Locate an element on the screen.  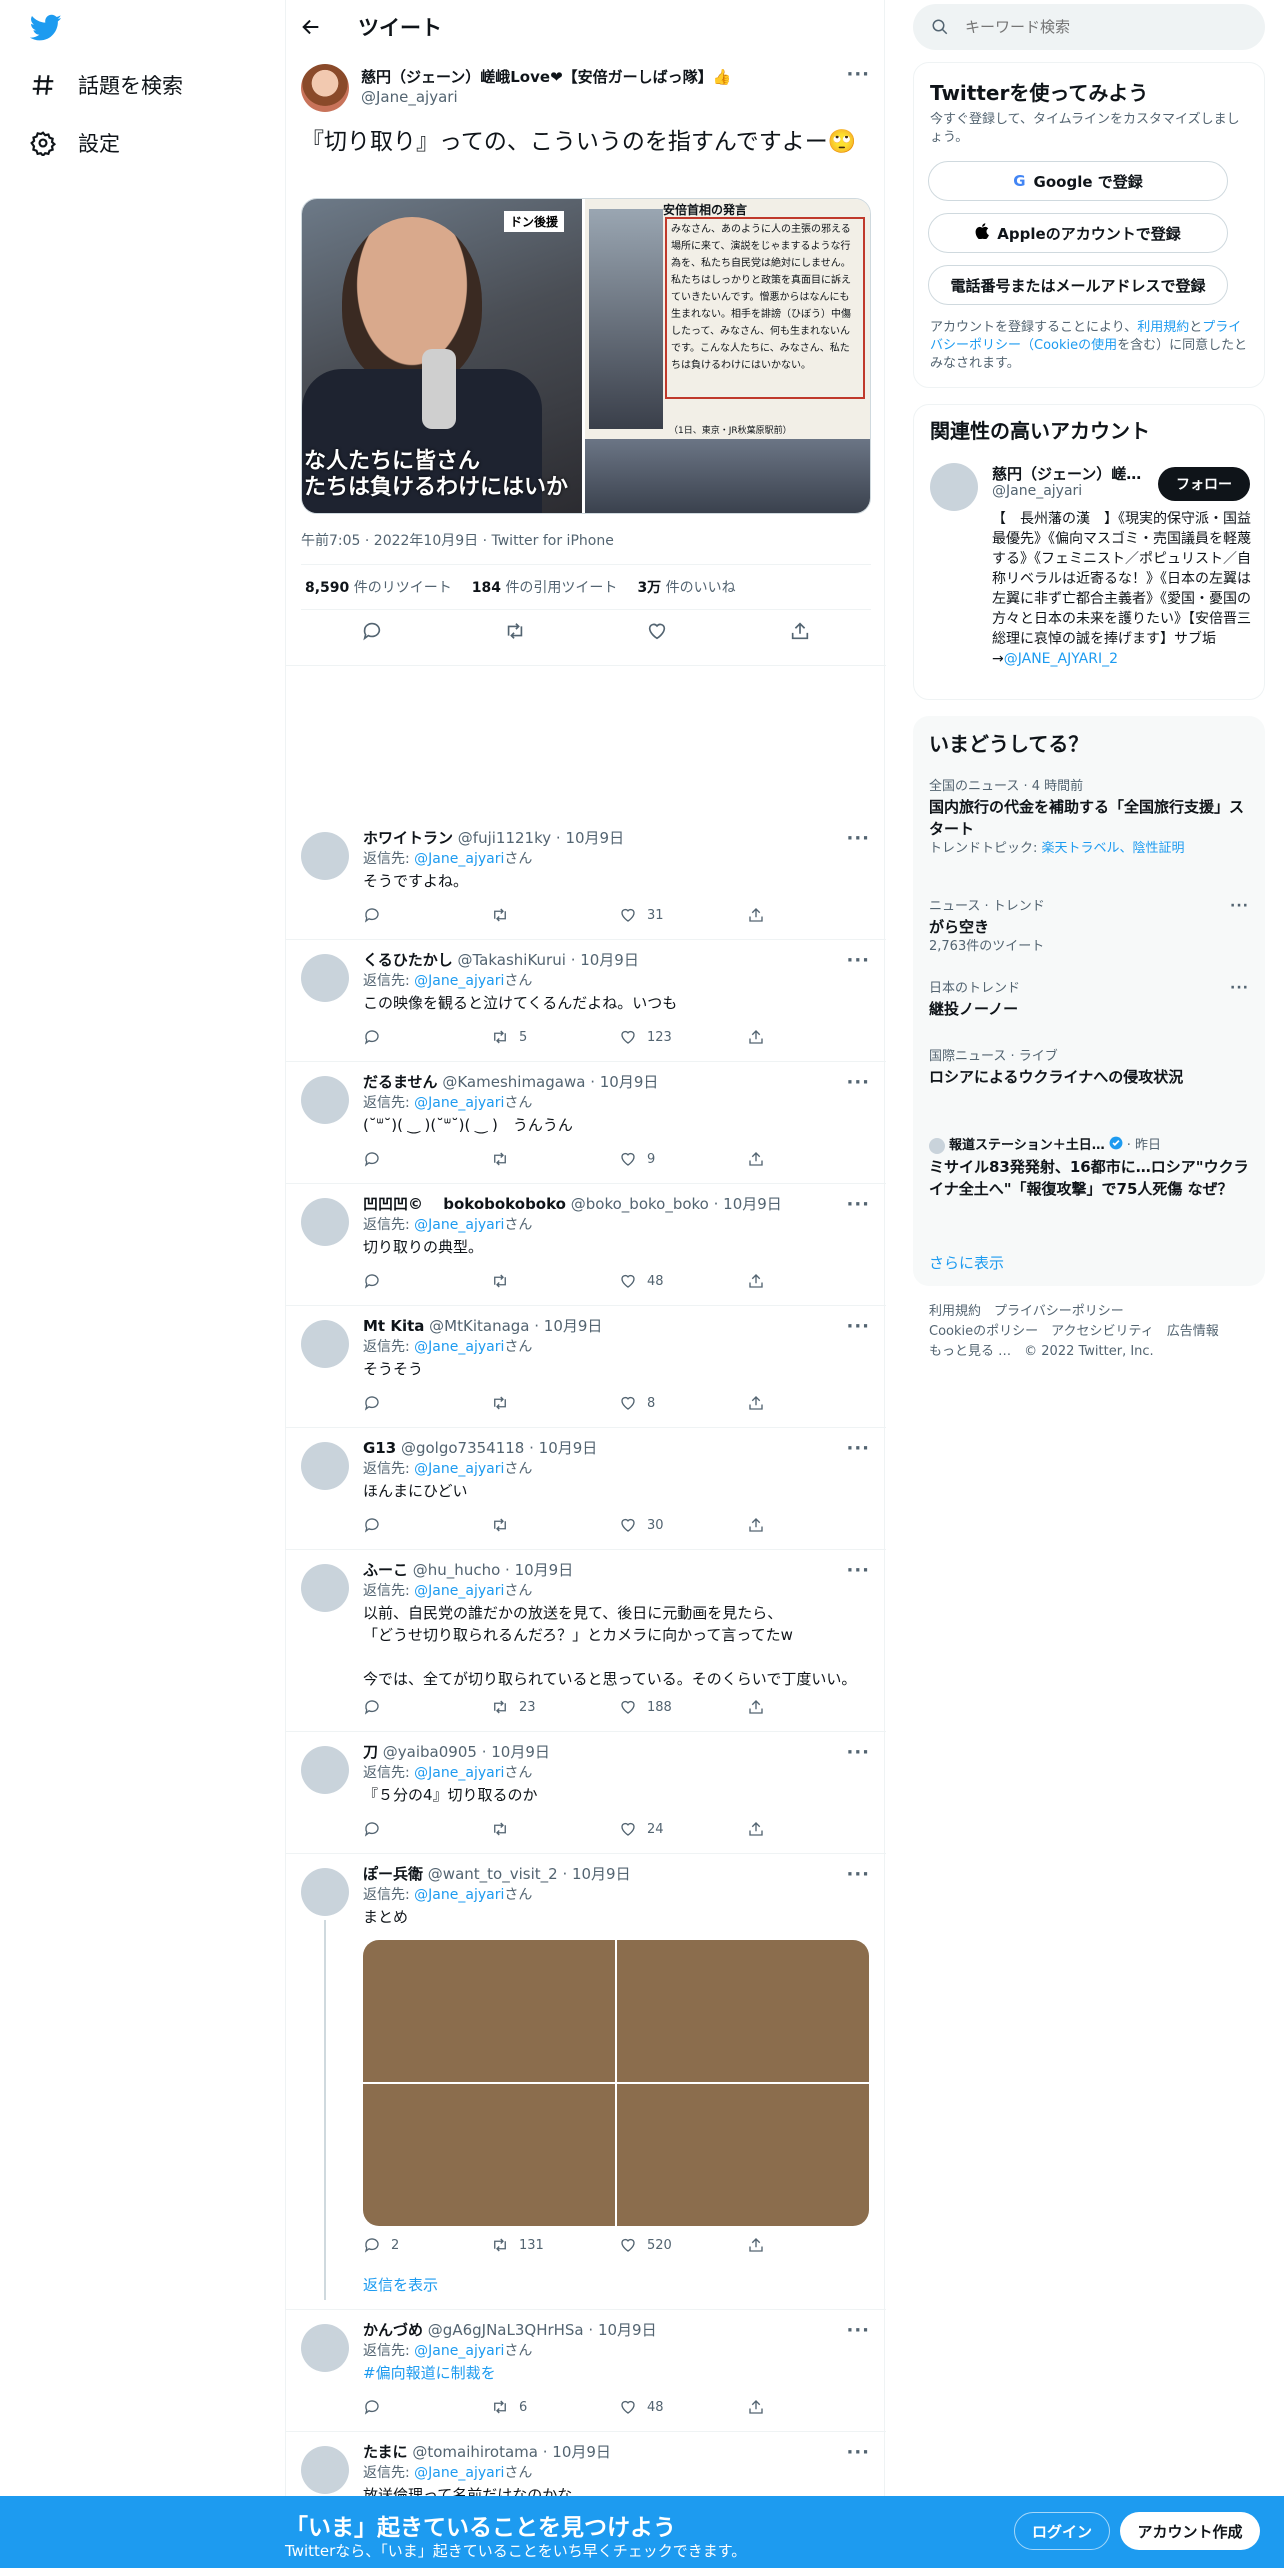
like-action: 48 is located at coordinates (683, 2407).